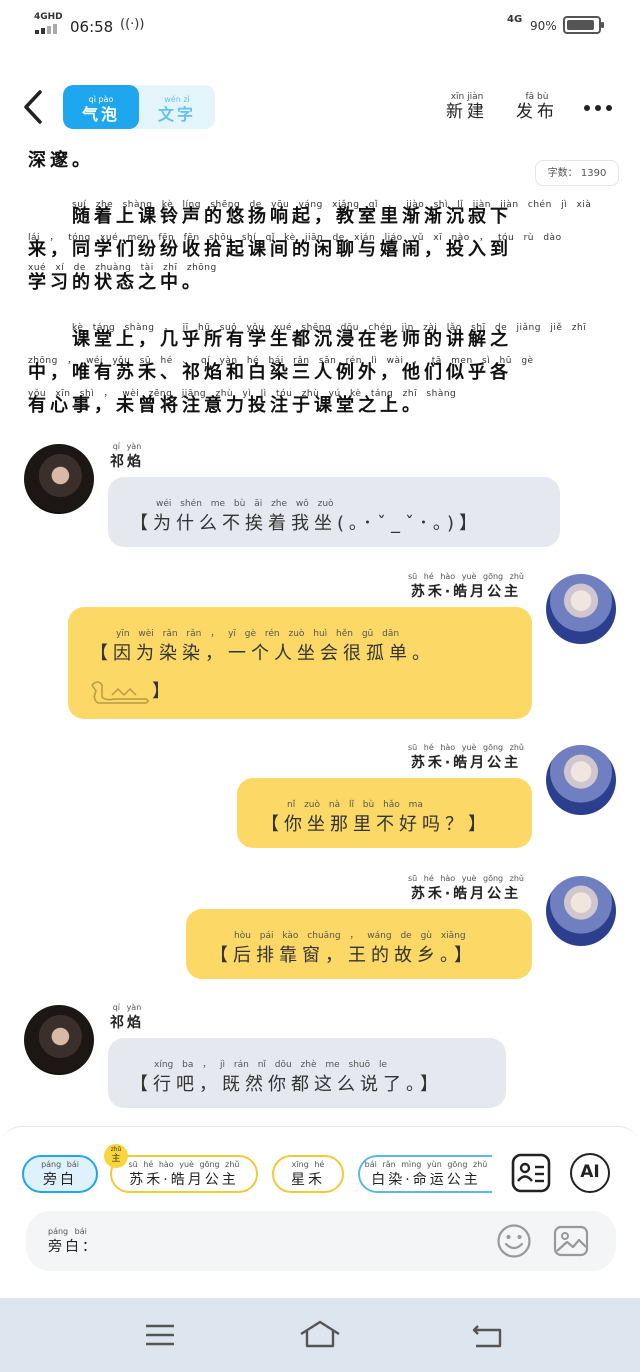 The height and width of the screenshot is (1372, 640). What do you see at coordinates (73, 1241) in the screenshot?
I see `input-role-label: páng bái 旁白：` at bounding box center [73, 1241].